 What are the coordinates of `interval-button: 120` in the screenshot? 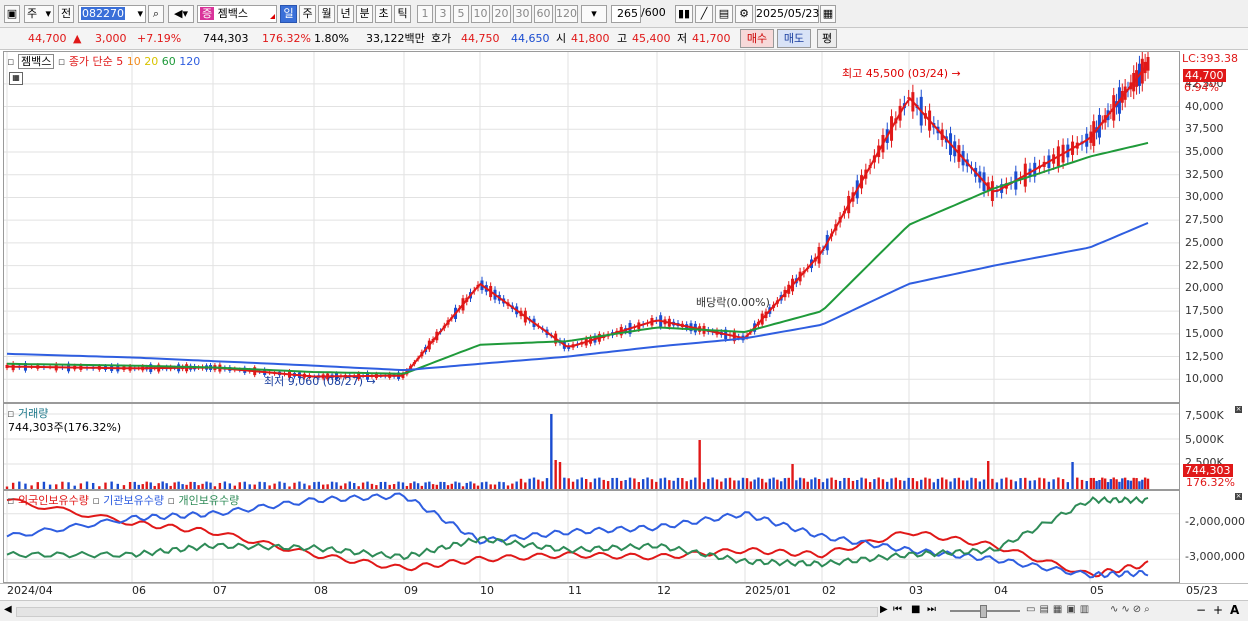 It's located at (566, 14).